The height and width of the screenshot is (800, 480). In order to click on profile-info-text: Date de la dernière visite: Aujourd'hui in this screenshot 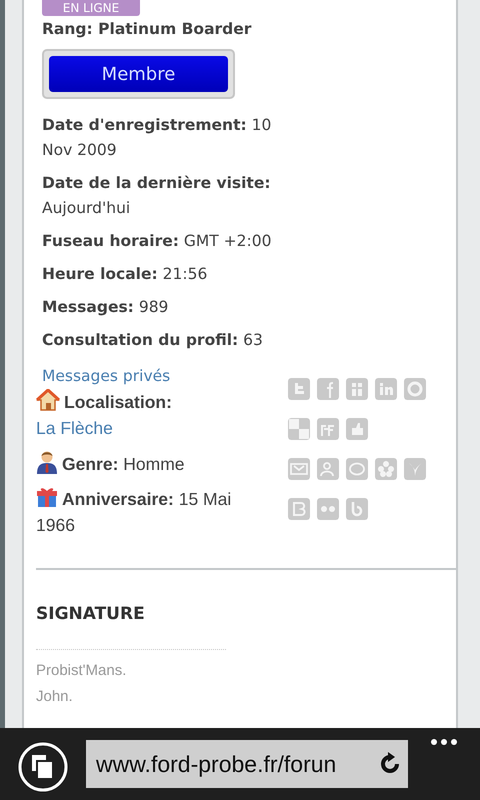, I will do `click(157, 196)`.